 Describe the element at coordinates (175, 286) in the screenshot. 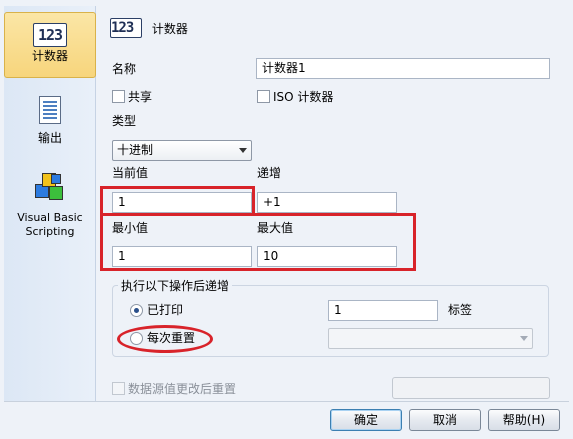

I see `increment-trigger-group-title: 执行以下操作后递增` at that location.